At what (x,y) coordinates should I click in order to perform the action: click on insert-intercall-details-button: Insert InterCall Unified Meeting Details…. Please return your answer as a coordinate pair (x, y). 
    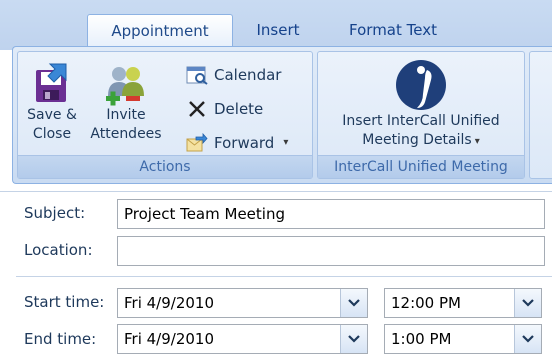
    Looking at the image, I should click on (421, 104).